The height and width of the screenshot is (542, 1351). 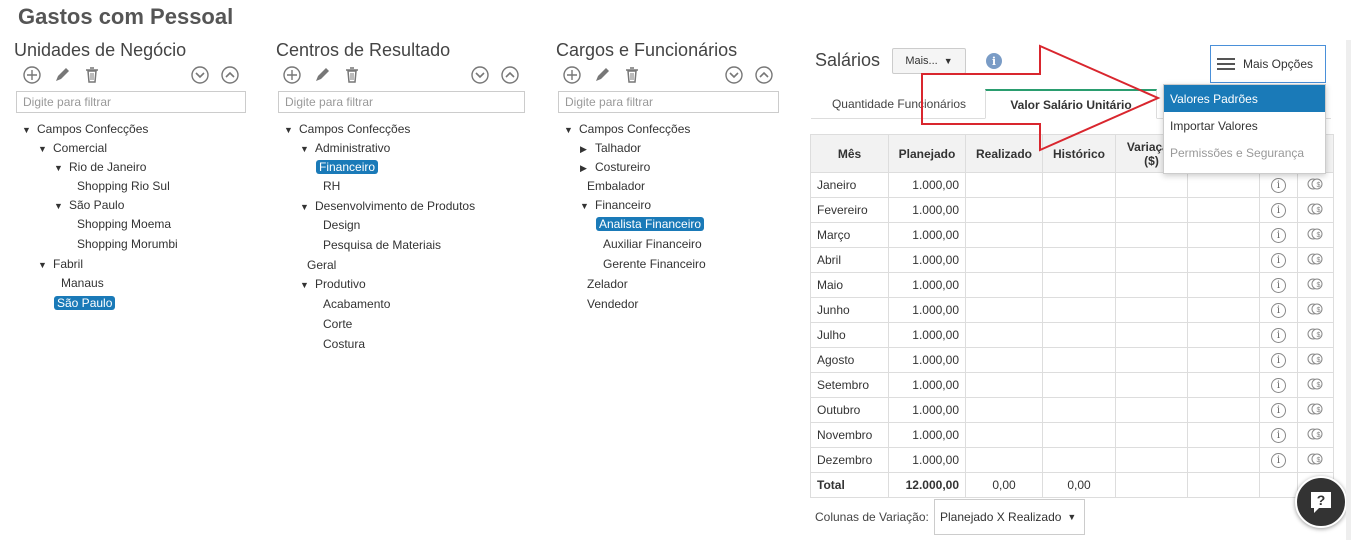 What do you see at coordinates (616, 167) in the screenshot?
I see `tree-node: ▶ Costureiro` at bounding box center [616, 167].